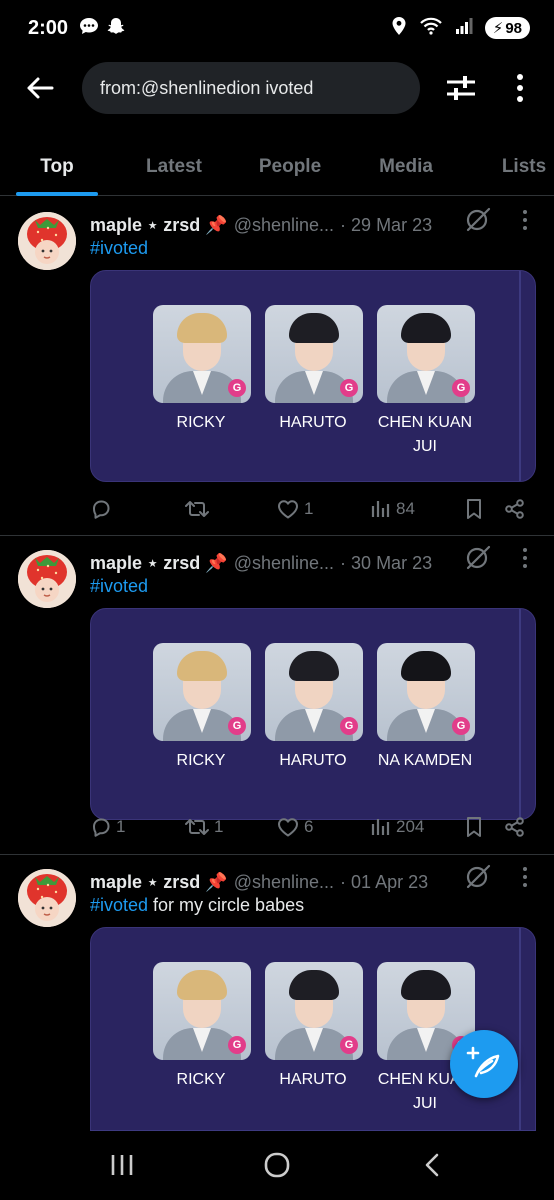 This screenshot has width=554, height=1200. Describe the element at coordinates (313, 1130) in the screenshot. I see `card-edge` at that location.